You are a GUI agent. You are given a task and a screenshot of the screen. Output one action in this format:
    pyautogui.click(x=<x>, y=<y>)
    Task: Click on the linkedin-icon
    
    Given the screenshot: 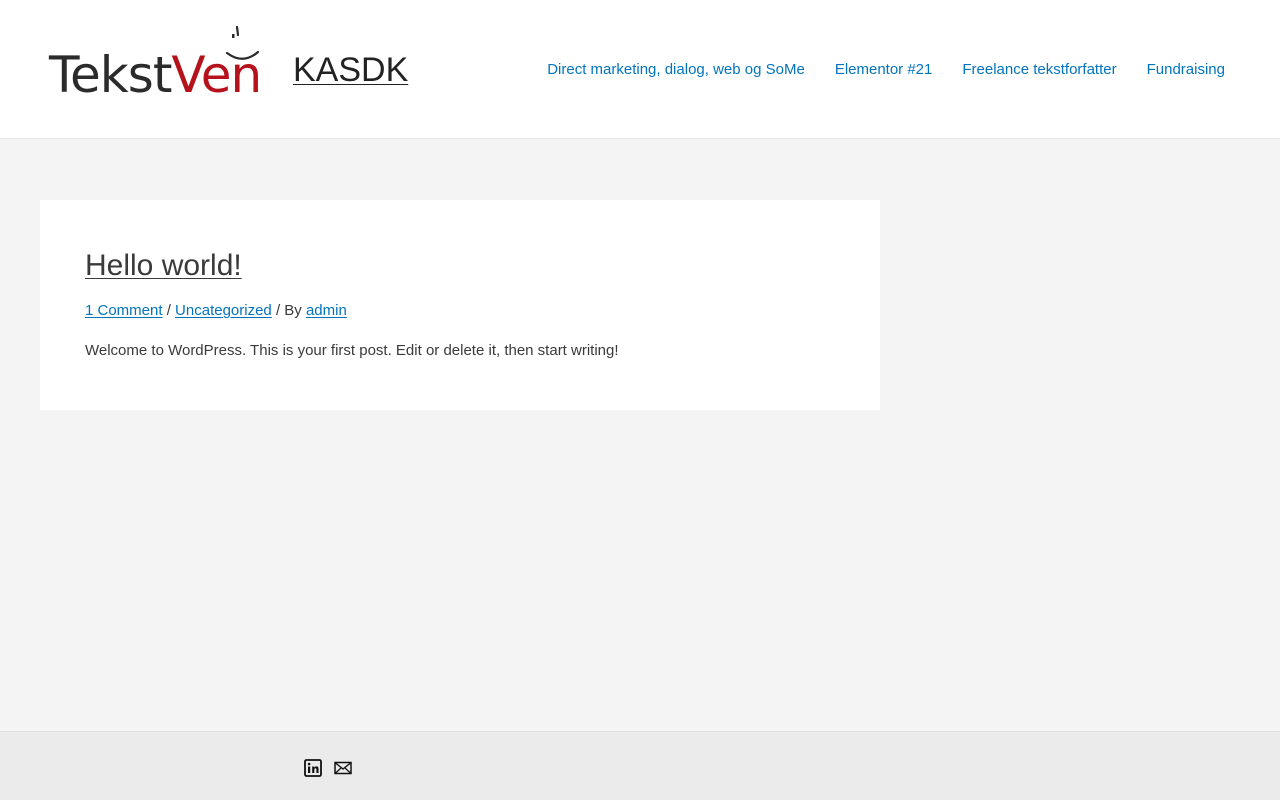 What is the action you would take?
    pyautogui.click(x=313, y=768)
    